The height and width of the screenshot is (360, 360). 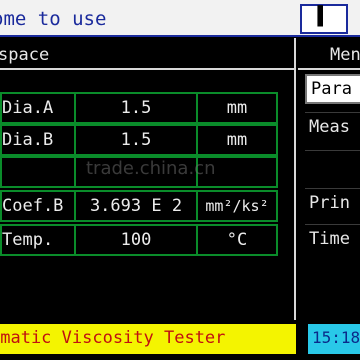 What do you see at coordinates (332, 203) in the screenshot?
I see `menu-item-prin: Prin` at bounding box center [332, 203].